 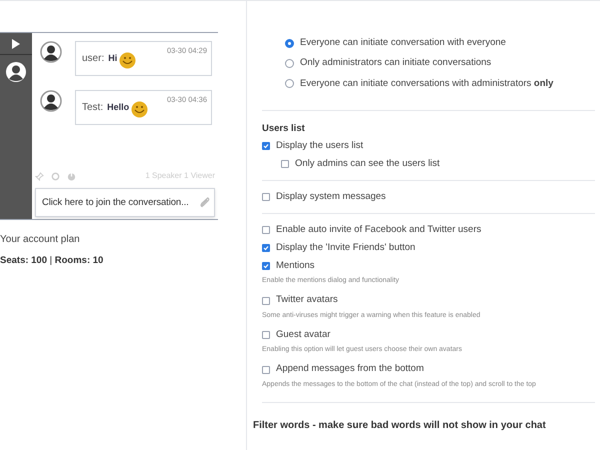 I want to click on checkbox-label: Display the 'Invite Friends' button, so click(x=346, y=247).